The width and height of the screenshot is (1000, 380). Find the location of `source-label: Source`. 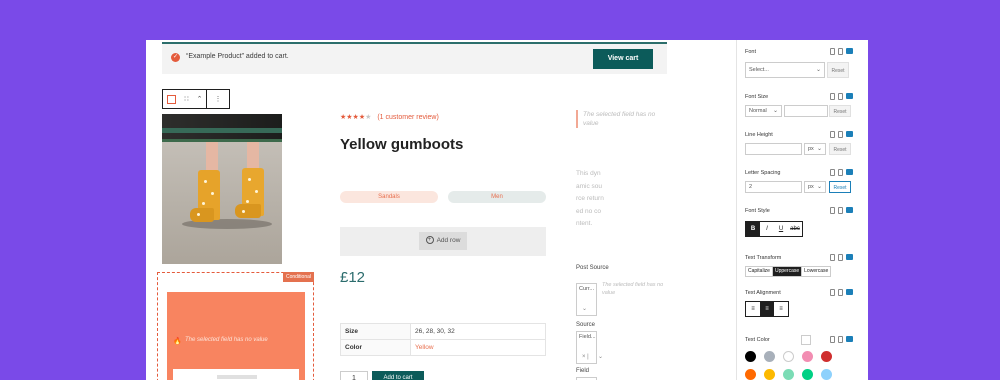

source-label: Source is located at coordinates (586, 325).